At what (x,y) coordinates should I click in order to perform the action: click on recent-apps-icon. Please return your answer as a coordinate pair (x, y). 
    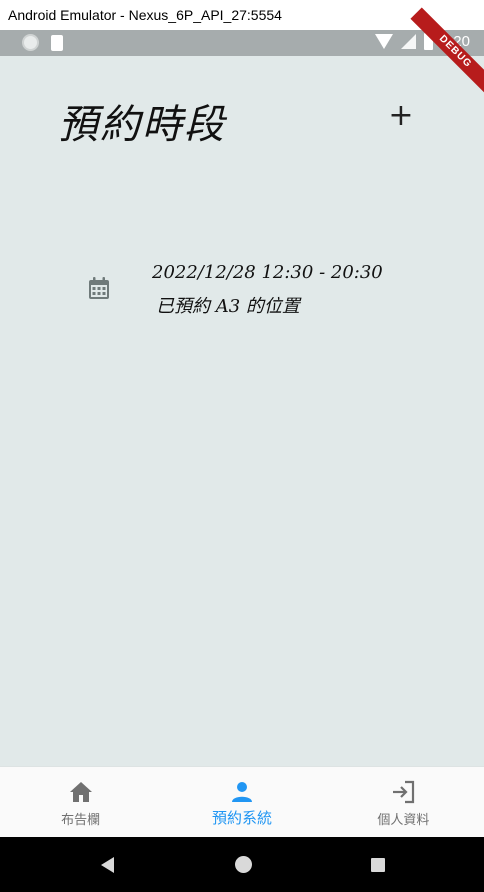
    Looking at the image, I should click on (378, 865).